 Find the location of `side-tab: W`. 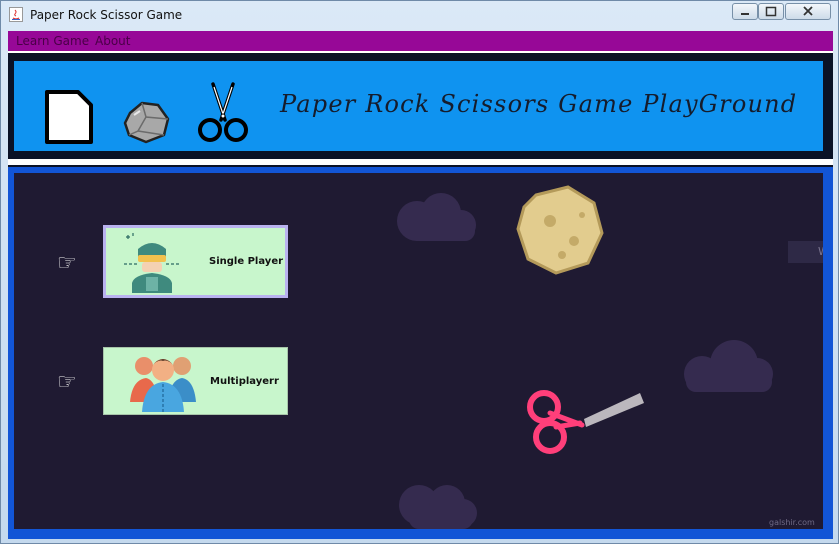

side-tab: W is located at coordinates (805, 252).